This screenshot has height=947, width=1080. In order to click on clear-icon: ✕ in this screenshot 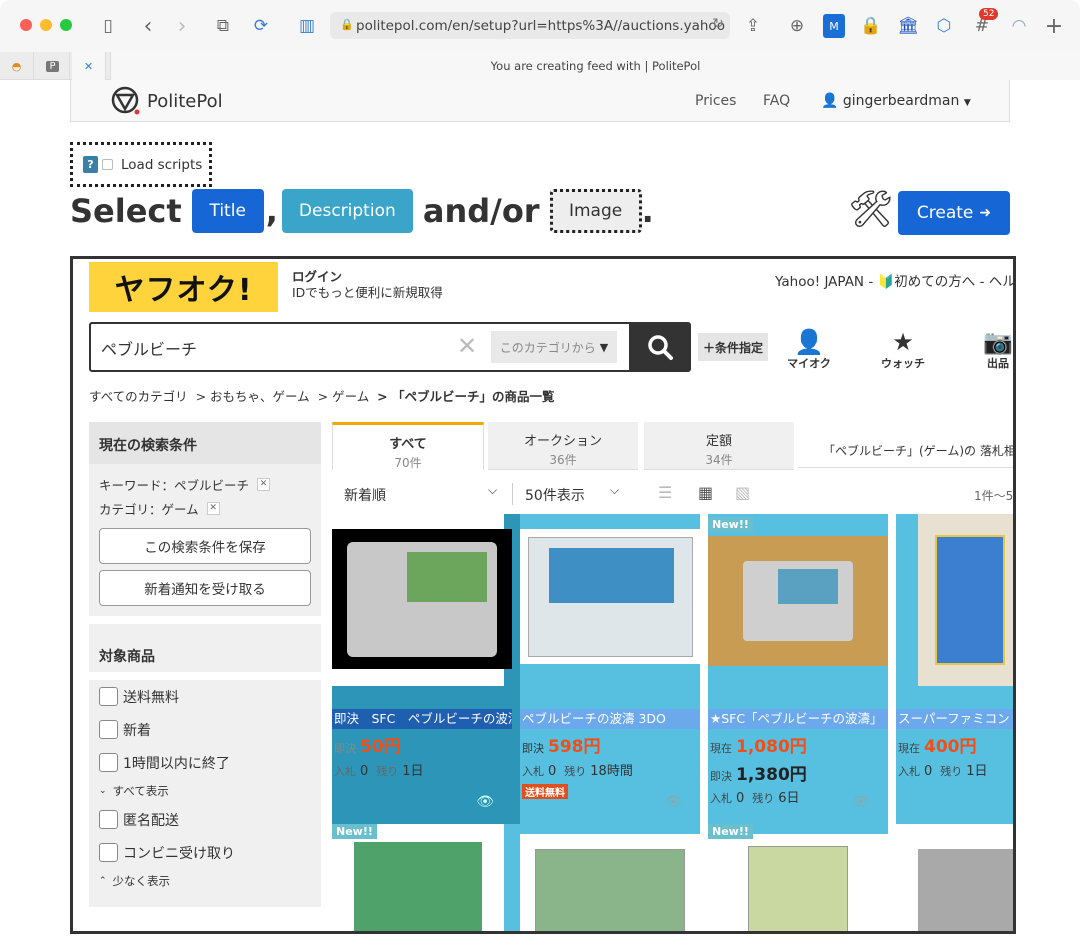, I will do `click(467, 346)`.